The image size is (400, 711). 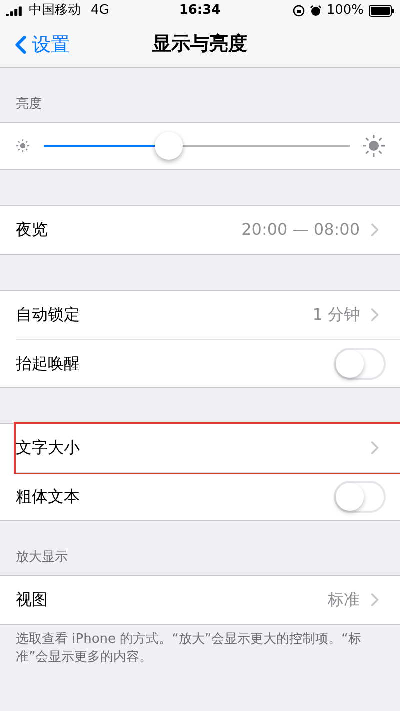 What do you see at coordinates (23, 146) in the screenshot?
I see `dim-sun-icon` at bounding box center [23, 146].